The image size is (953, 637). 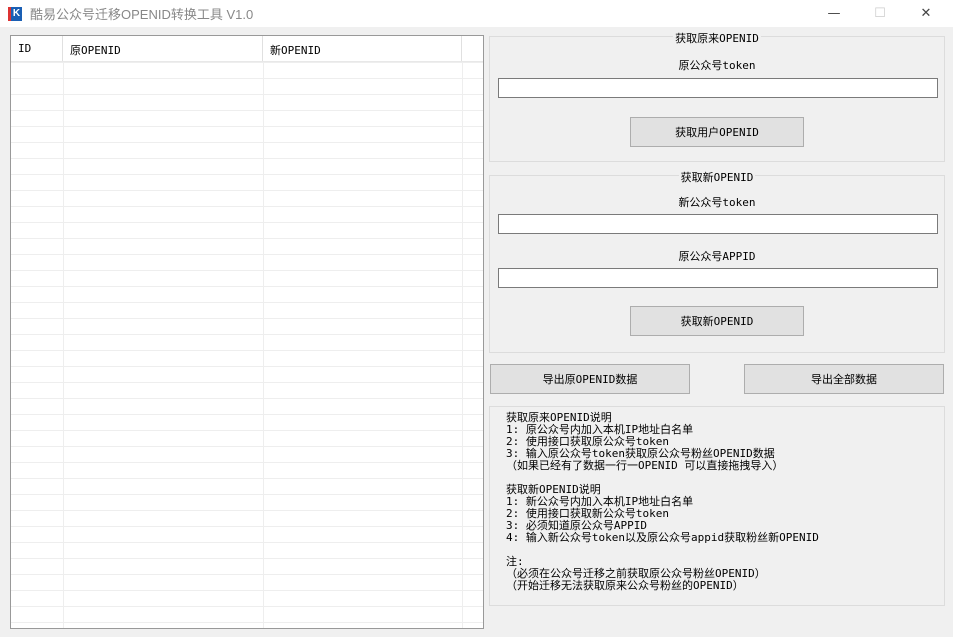 What do you see at coordinates (718, 224) in the screenshot?
I see `new-token-input` at bounding box center [718, 224].